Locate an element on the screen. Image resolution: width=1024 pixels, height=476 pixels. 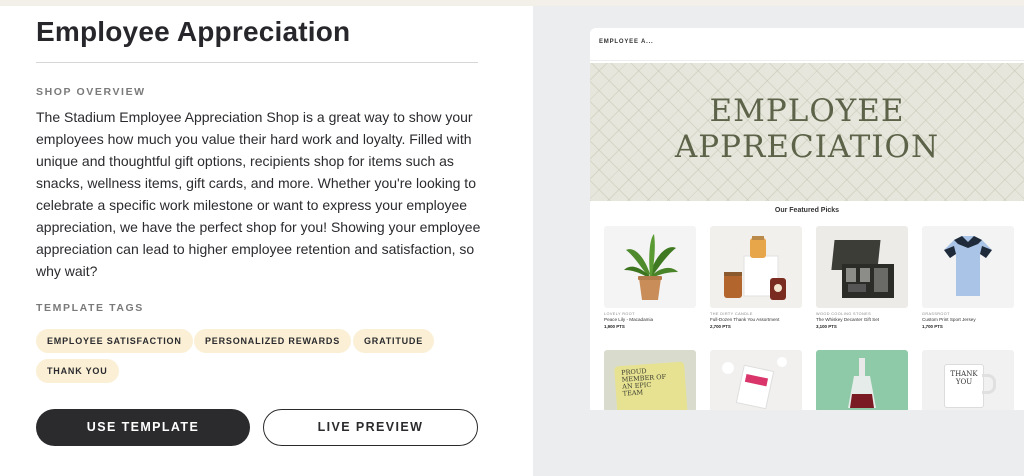
featured-picks-heading: Our Featured Picks is located at coordinates (807, 210).